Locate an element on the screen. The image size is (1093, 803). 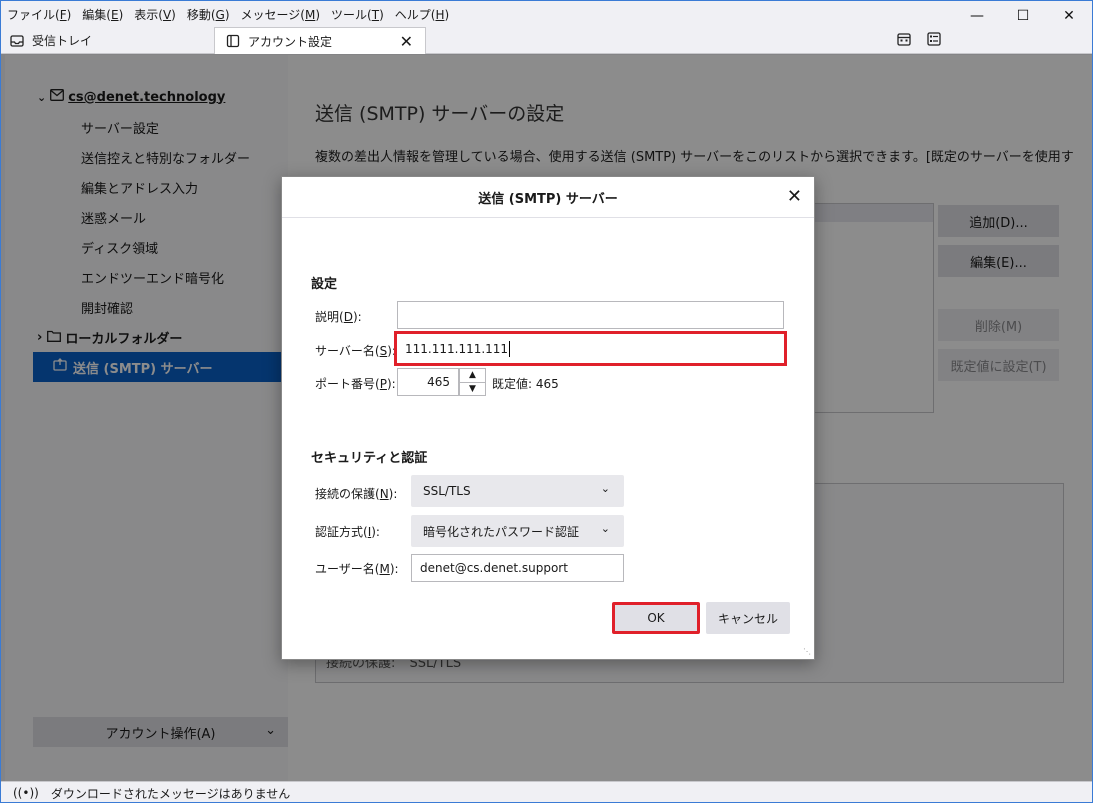
inbox-icon is located at coordinates (17, 41).